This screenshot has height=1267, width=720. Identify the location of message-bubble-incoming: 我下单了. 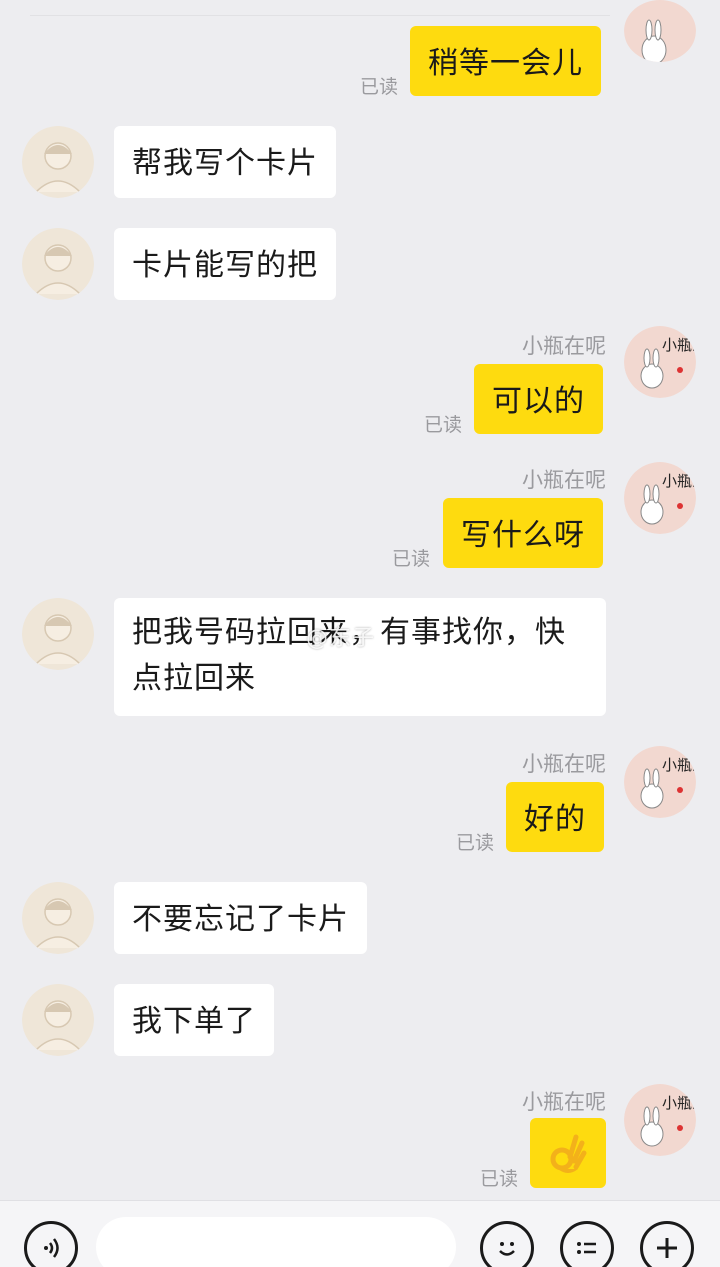
(194, 1020).